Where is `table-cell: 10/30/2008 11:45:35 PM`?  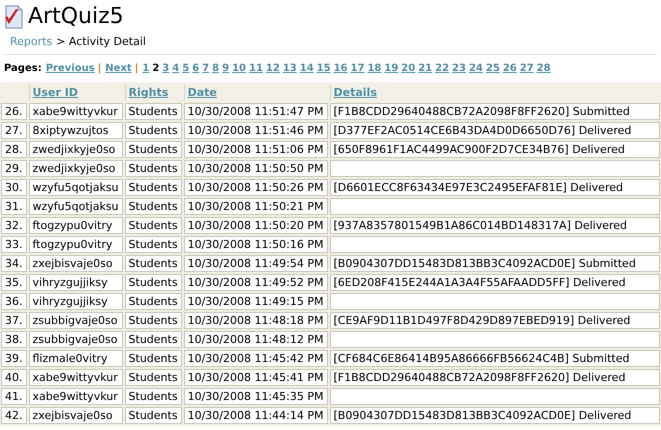 table-cell: 10/30/2008 11:45:35 PM is located at coordinates (256, 396).